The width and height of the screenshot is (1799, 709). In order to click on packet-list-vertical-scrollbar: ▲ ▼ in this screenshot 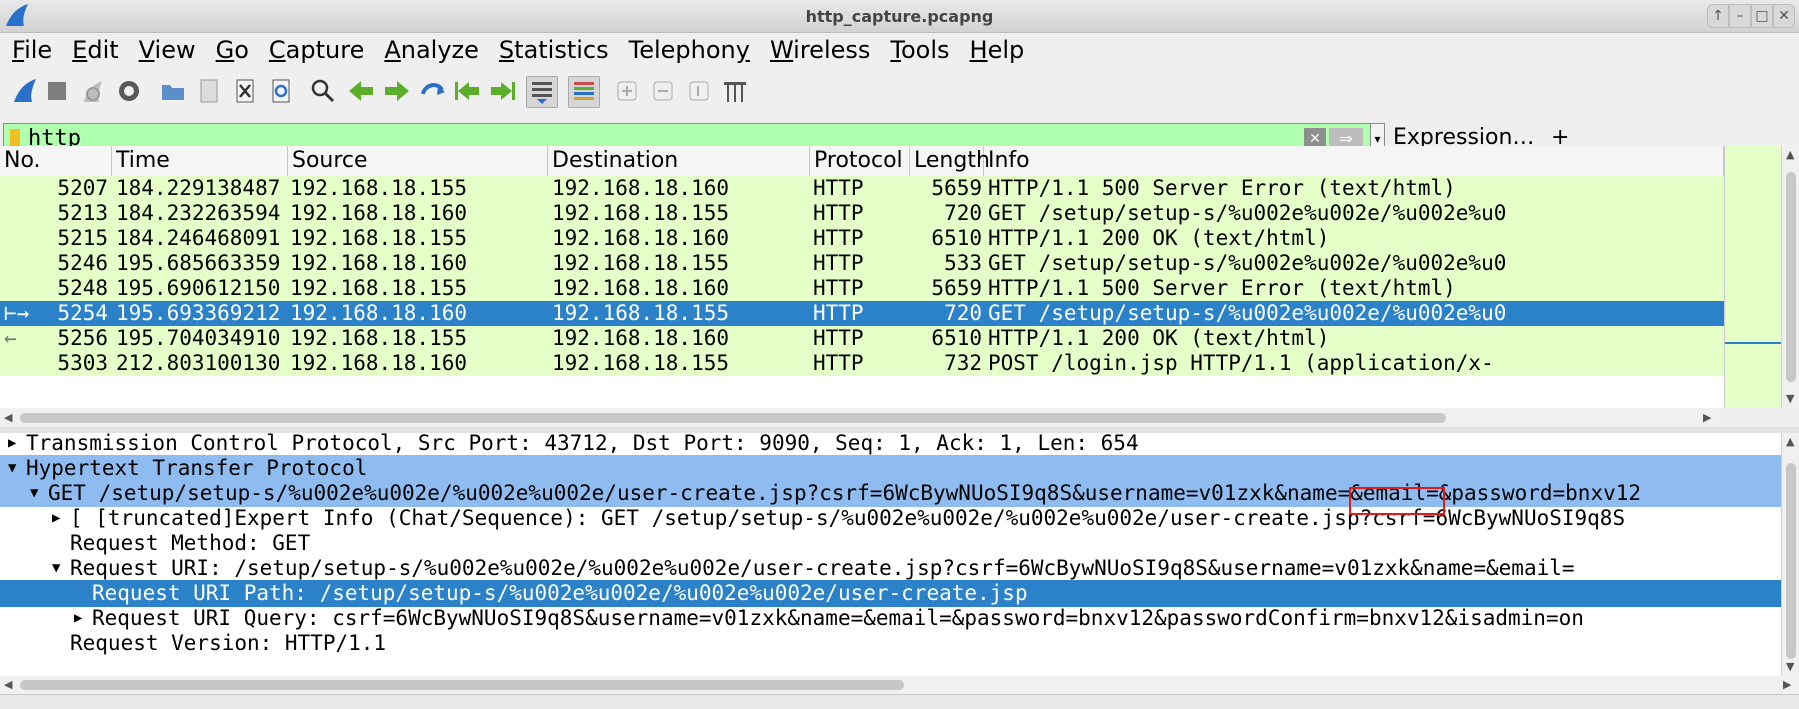, I will do `click(1790, 277)`.